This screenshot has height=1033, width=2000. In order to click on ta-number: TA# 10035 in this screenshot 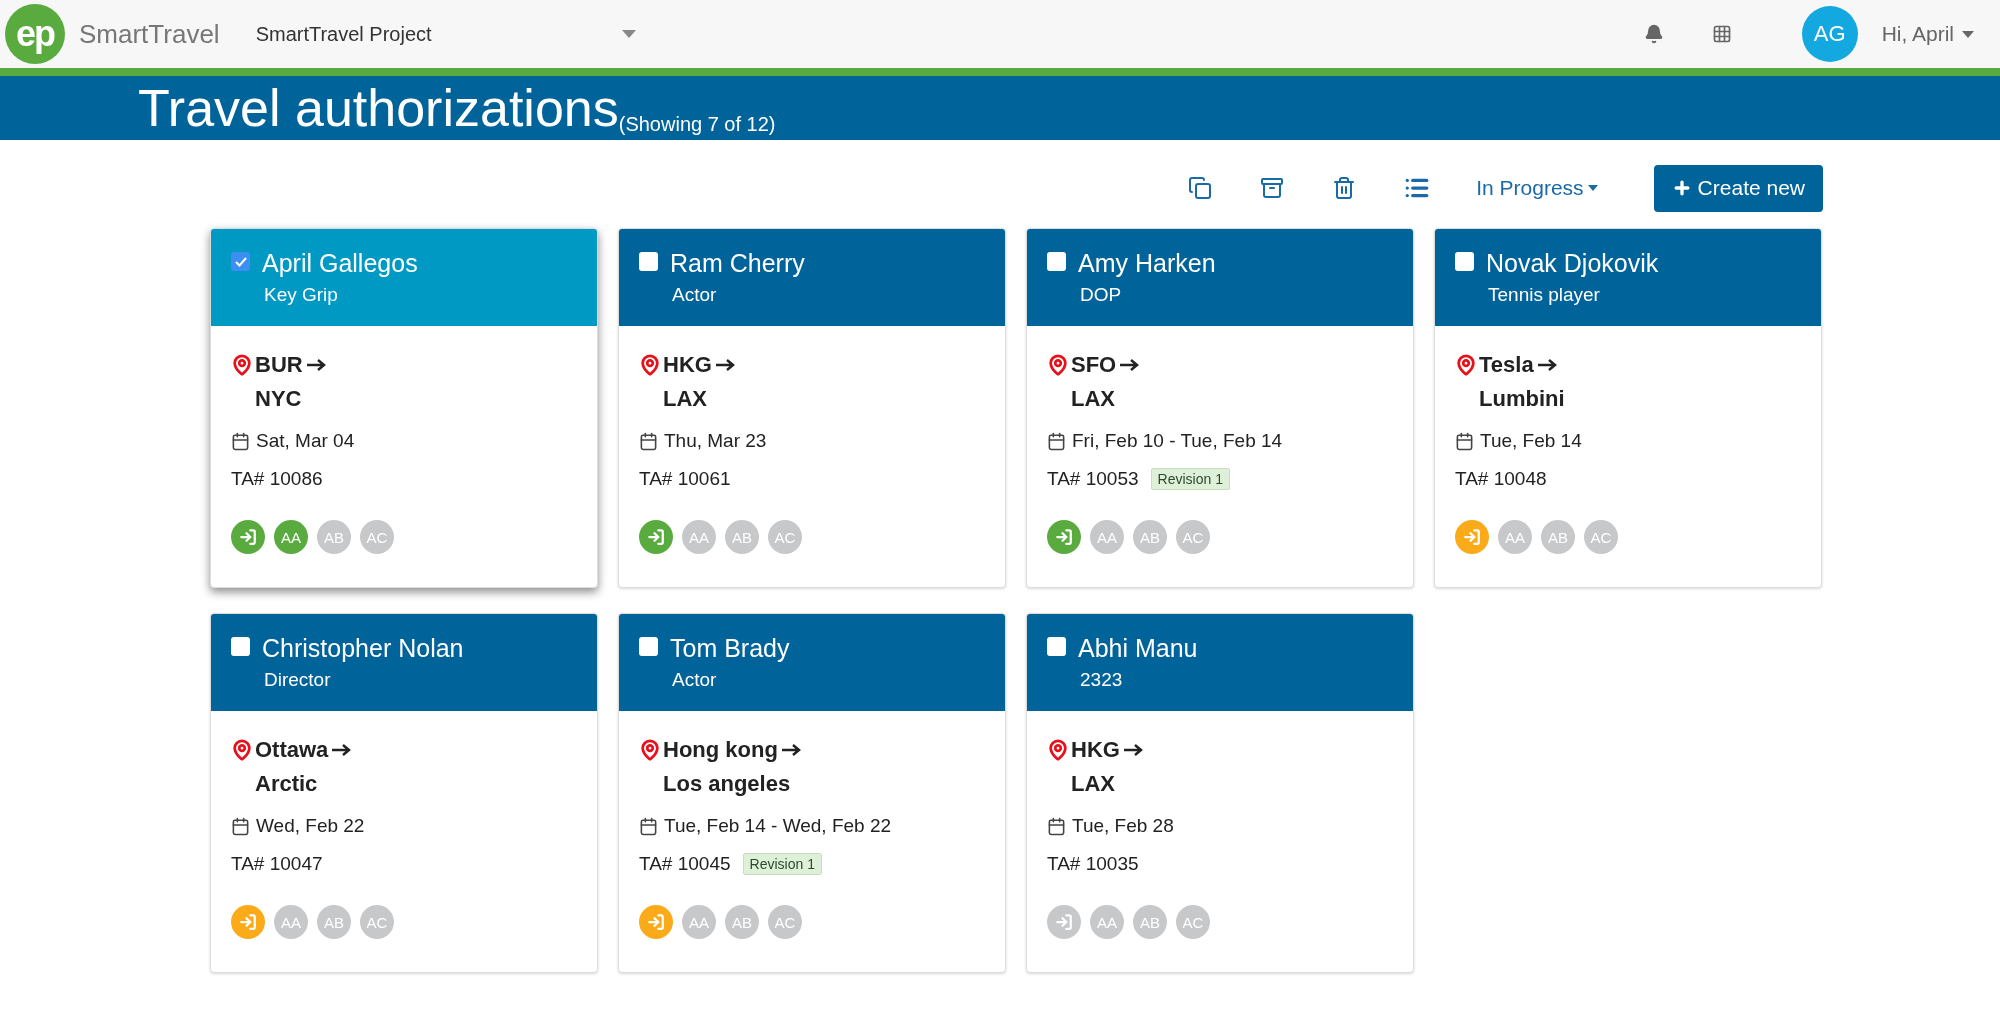, I will do `click(1093, 864)`.